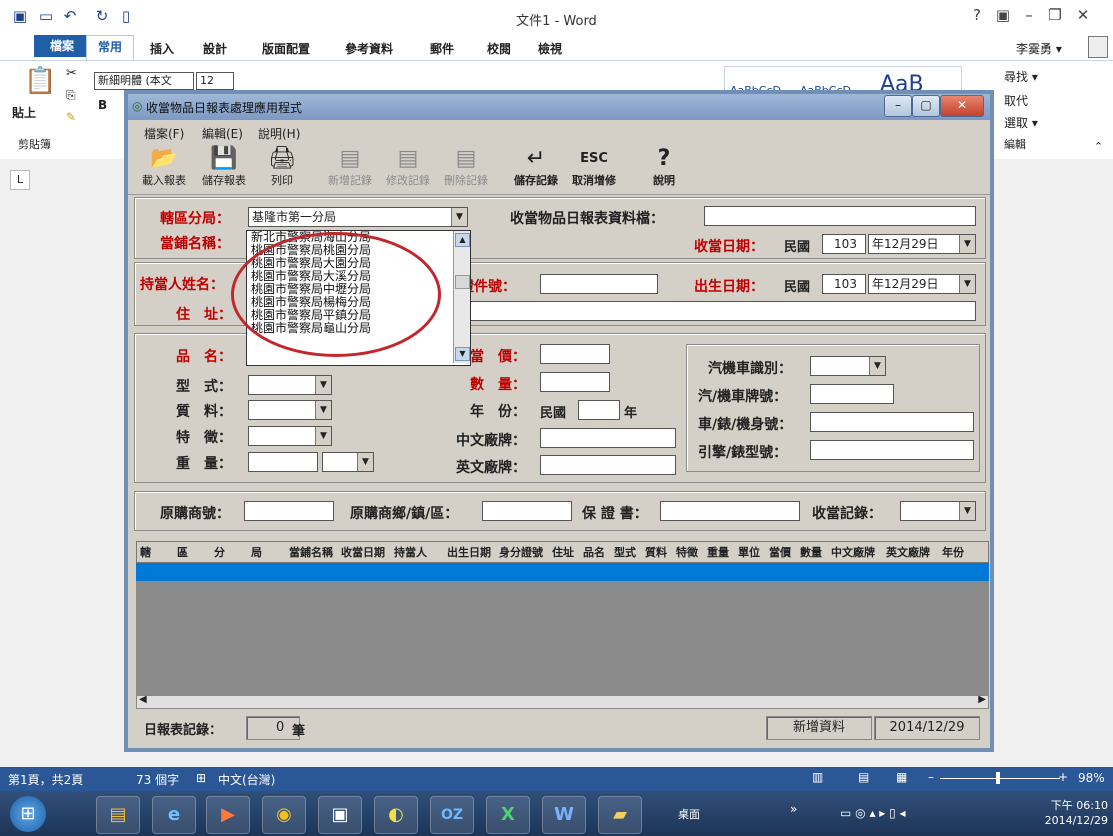 The image size is (1113, 836). I want to click on read-mode-icon: ▥, so click(817, 777).